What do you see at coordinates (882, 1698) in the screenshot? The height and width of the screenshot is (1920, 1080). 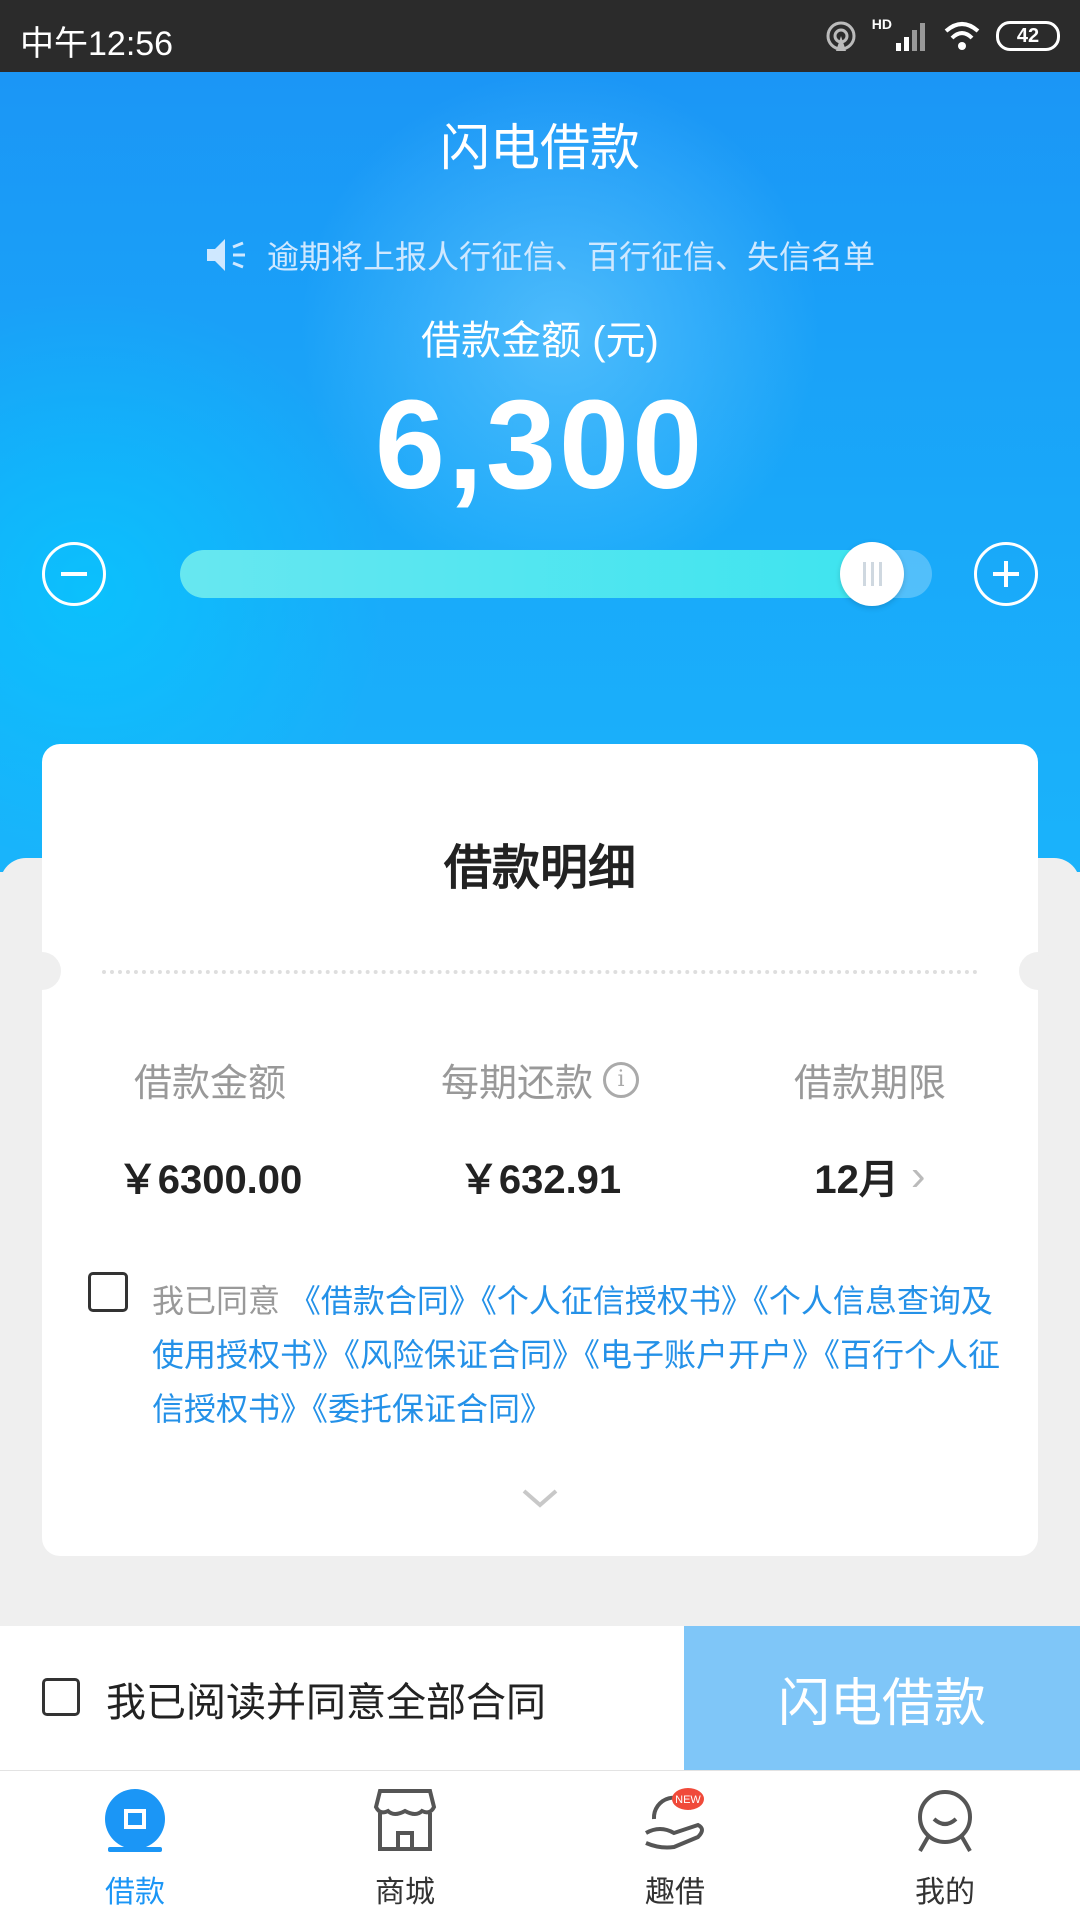 I see `submit-loan-button: 闪电借款` at bounding box center [882, 1698].